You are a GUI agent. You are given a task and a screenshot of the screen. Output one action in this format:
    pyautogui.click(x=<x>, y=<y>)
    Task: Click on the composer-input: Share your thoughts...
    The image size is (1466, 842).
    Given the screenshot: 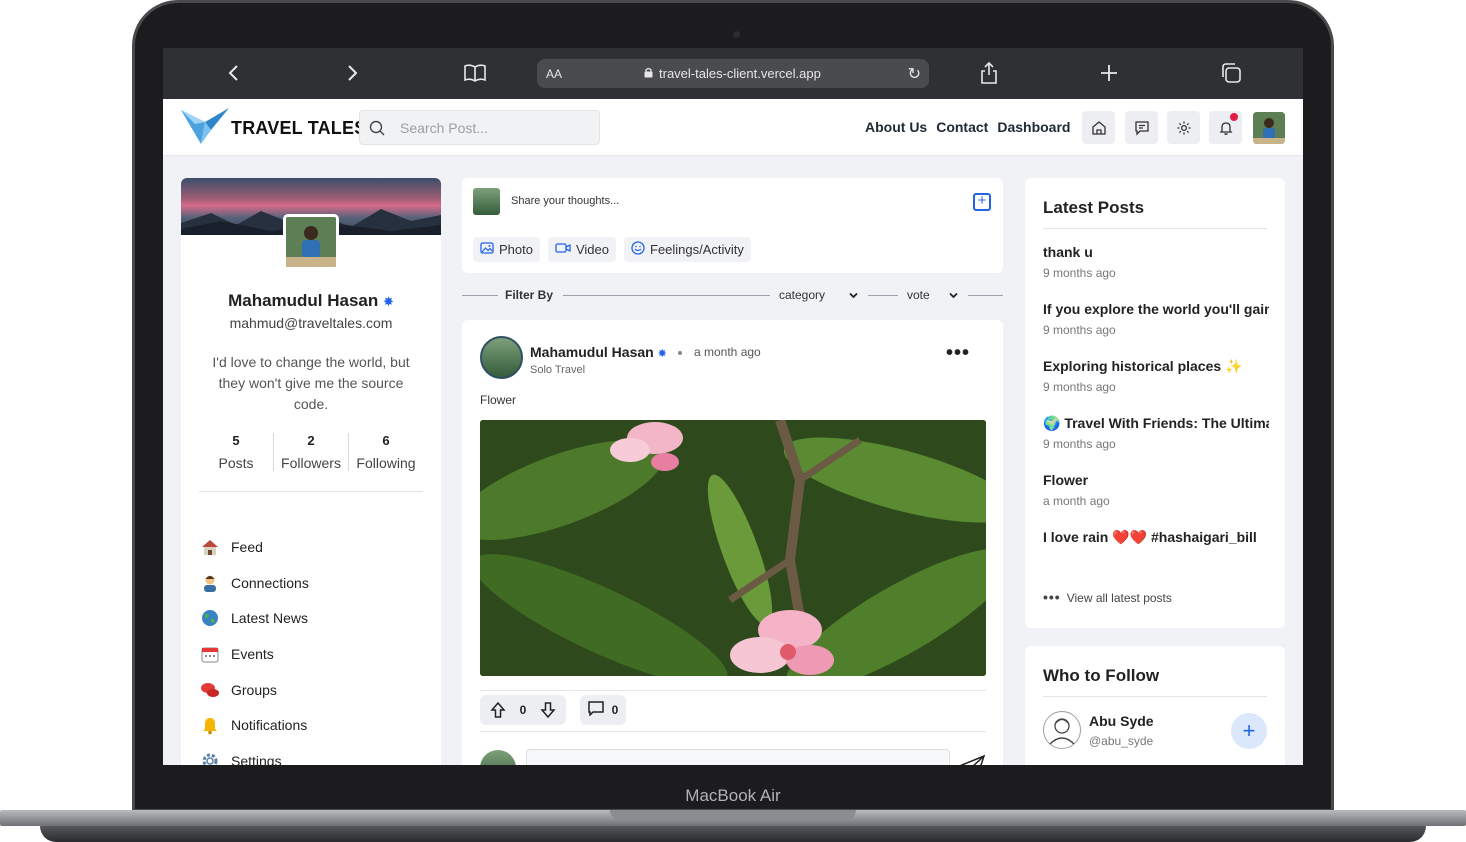 What is the action you would take?
    pyautogui.click(x=565, y=201)
    